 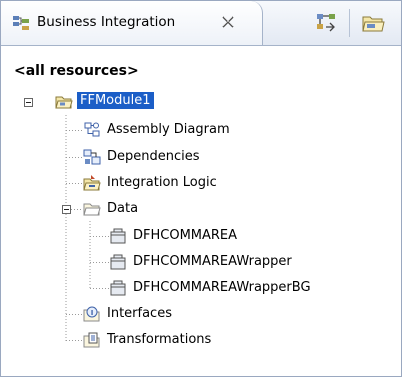 I want to click on data-collapse-toggle, so click(x=66, y=209).